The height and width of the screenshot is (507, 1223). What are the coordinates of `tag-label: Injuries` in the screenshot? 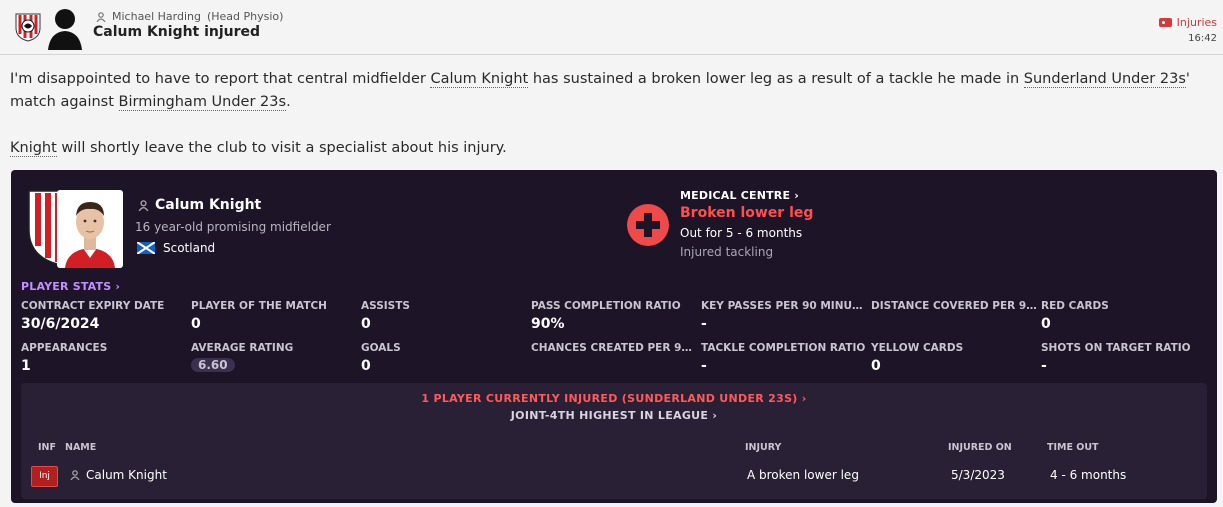 It's located at (1196, 22).